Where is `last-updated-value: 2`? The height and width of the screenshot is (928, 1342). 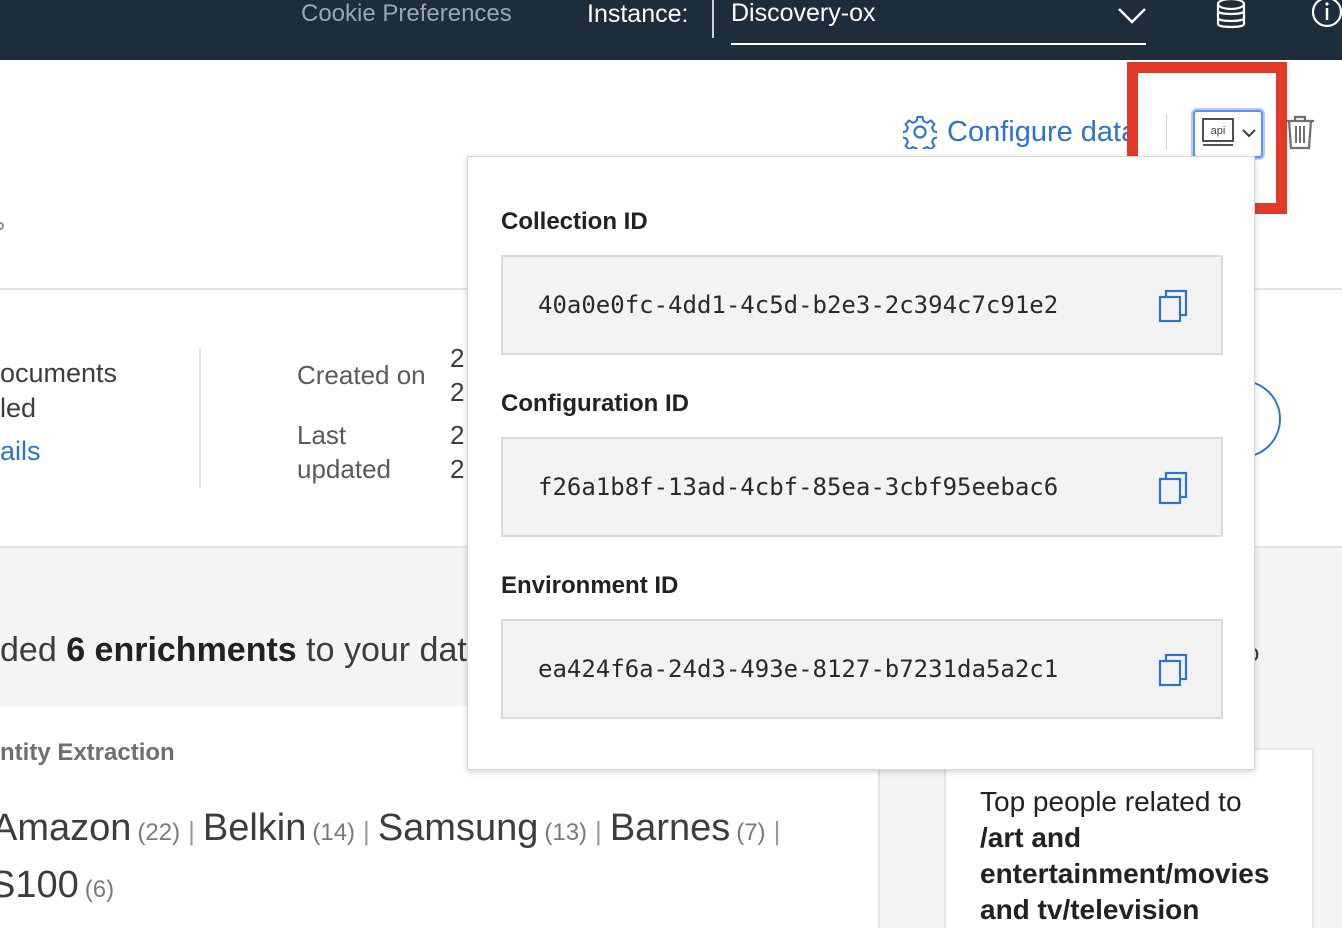 last-updated-value: 2 is located at coordinates (457, 435).